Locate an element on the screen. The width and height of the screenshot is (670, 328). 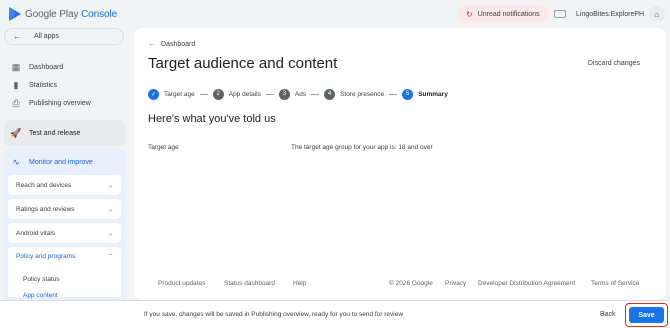
footer-link-help: Help is located at coordinates (299, 283).